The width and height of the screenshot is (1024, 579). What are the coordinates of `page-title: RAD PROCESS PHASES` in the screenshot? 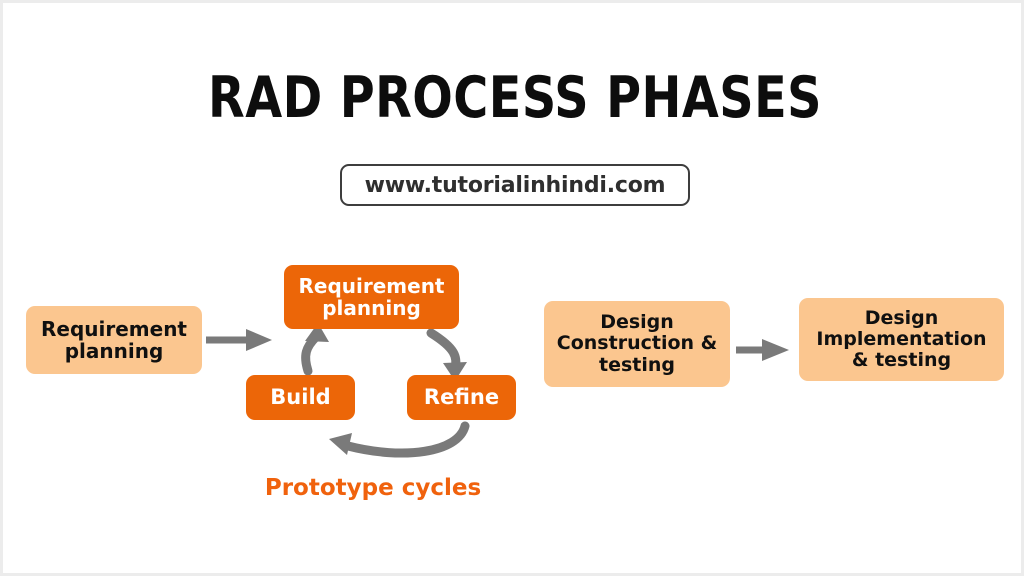 It's located at (515, 98).